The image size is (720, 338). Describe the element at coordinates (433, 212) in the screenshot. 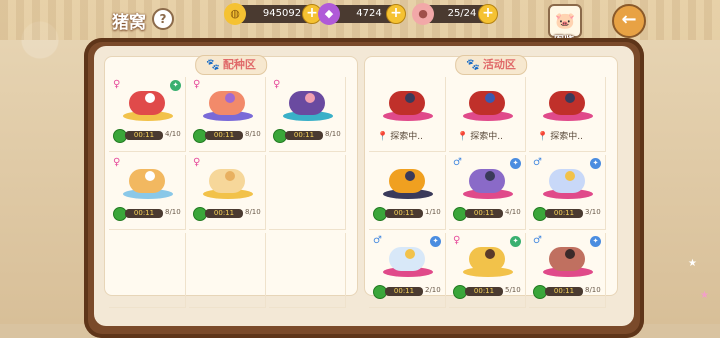

I see `count-text: 1/10` at that location.